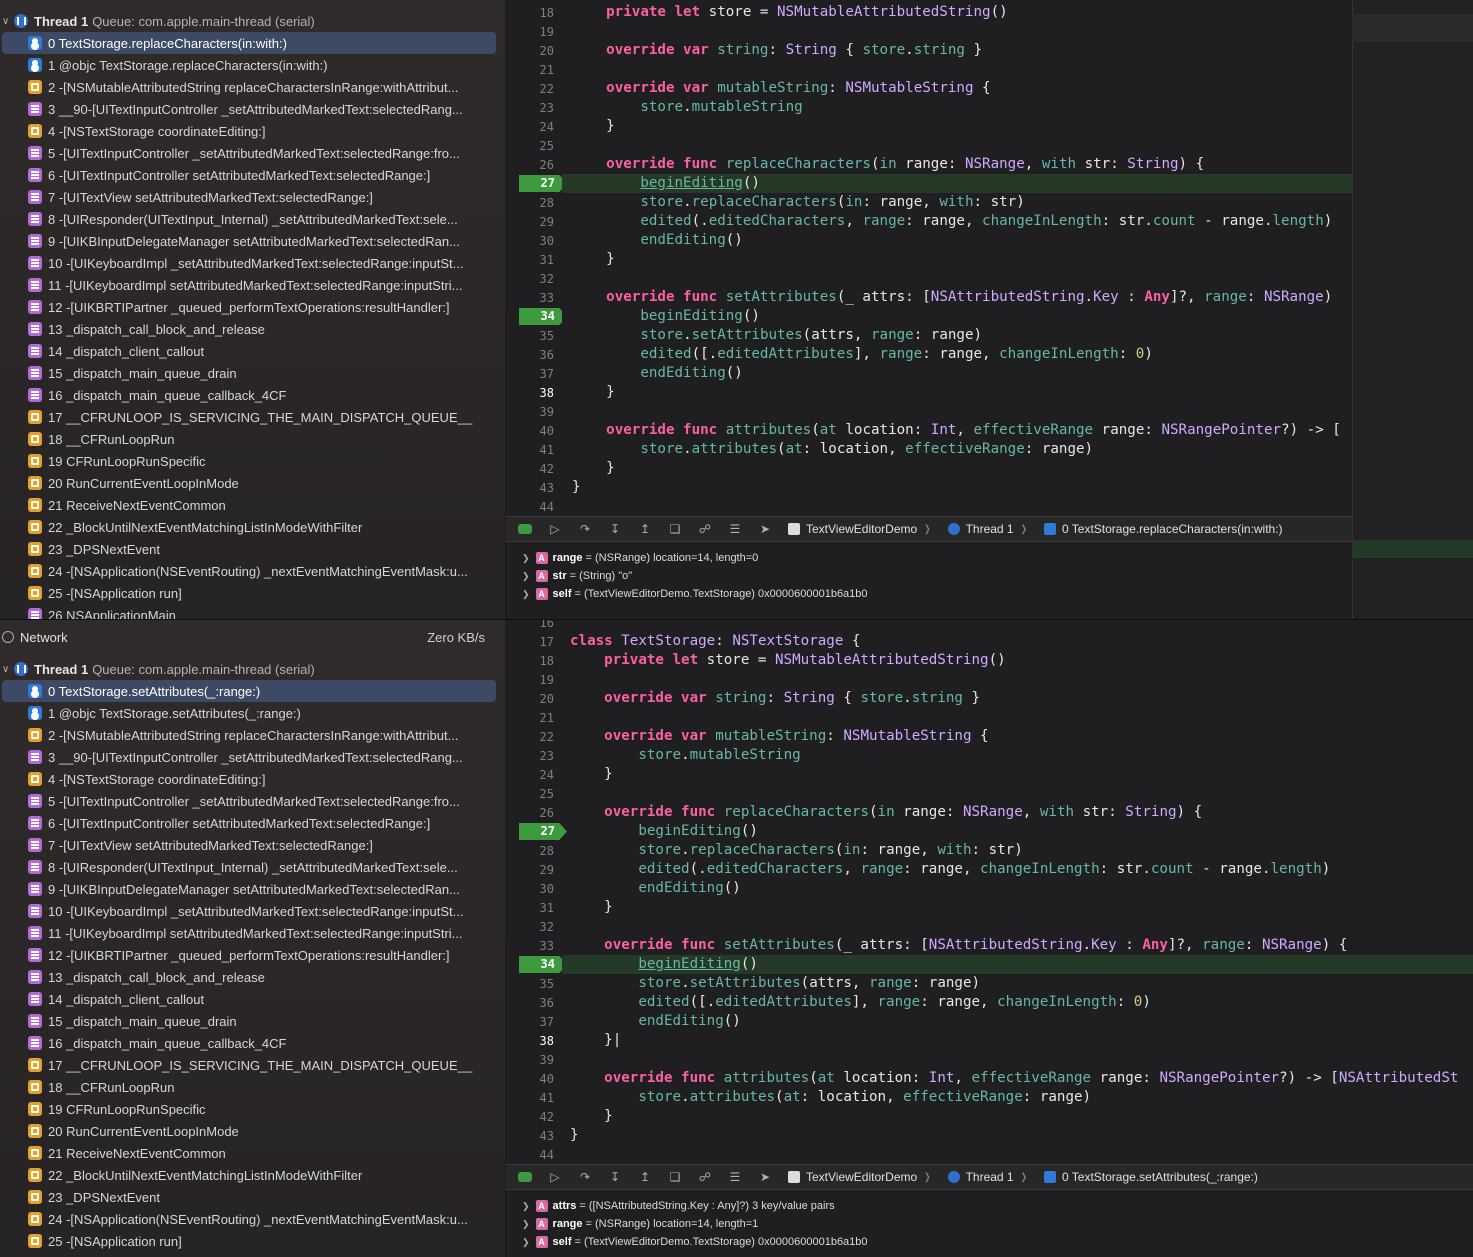  What do you see at coordinates (530, 165) in the screenshot?
I see `line-number: 26` at bounding box center [530, 165].